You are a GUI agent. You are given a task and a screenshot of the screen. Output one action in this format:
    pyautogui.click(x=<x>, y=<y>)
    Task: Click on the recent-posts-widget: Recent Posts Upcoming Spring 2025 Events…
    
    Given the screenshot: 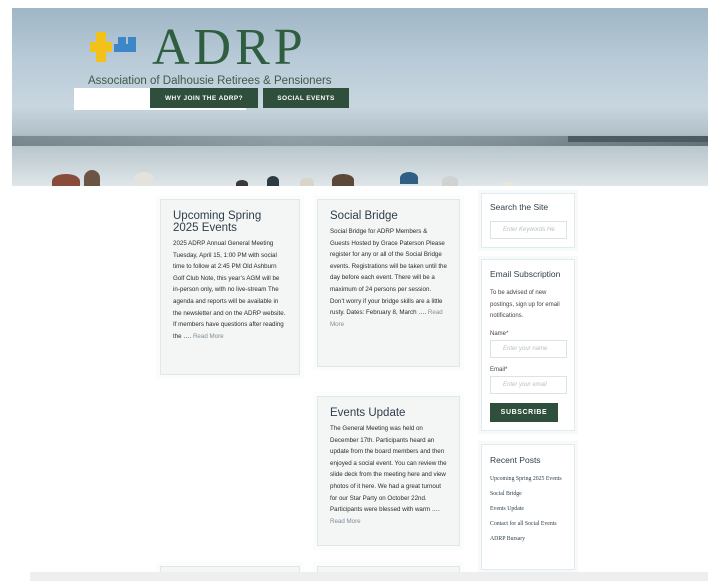 What is the action you would take?
    pyautogui.click(x=528, y=507)
    